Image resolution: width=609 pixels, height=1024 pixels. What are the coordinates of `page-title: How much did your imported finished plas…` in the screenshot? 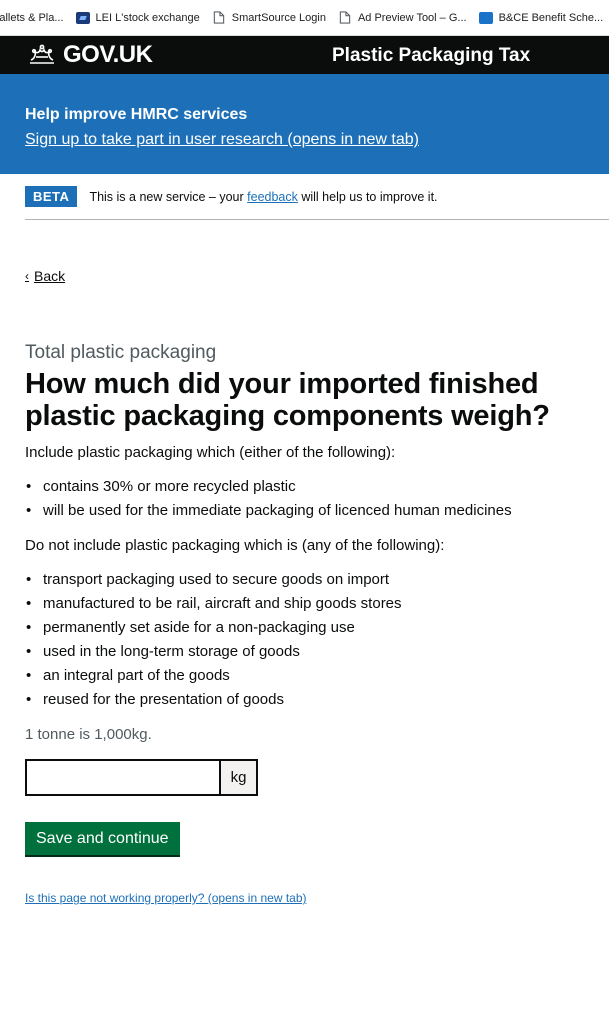 It's located at (287, 400).